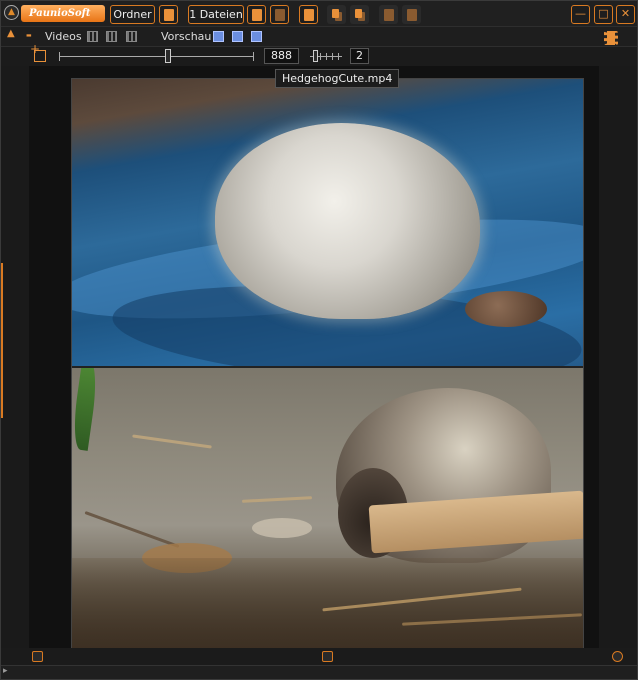  I want to click on bottom-bar, so click(319, 656).